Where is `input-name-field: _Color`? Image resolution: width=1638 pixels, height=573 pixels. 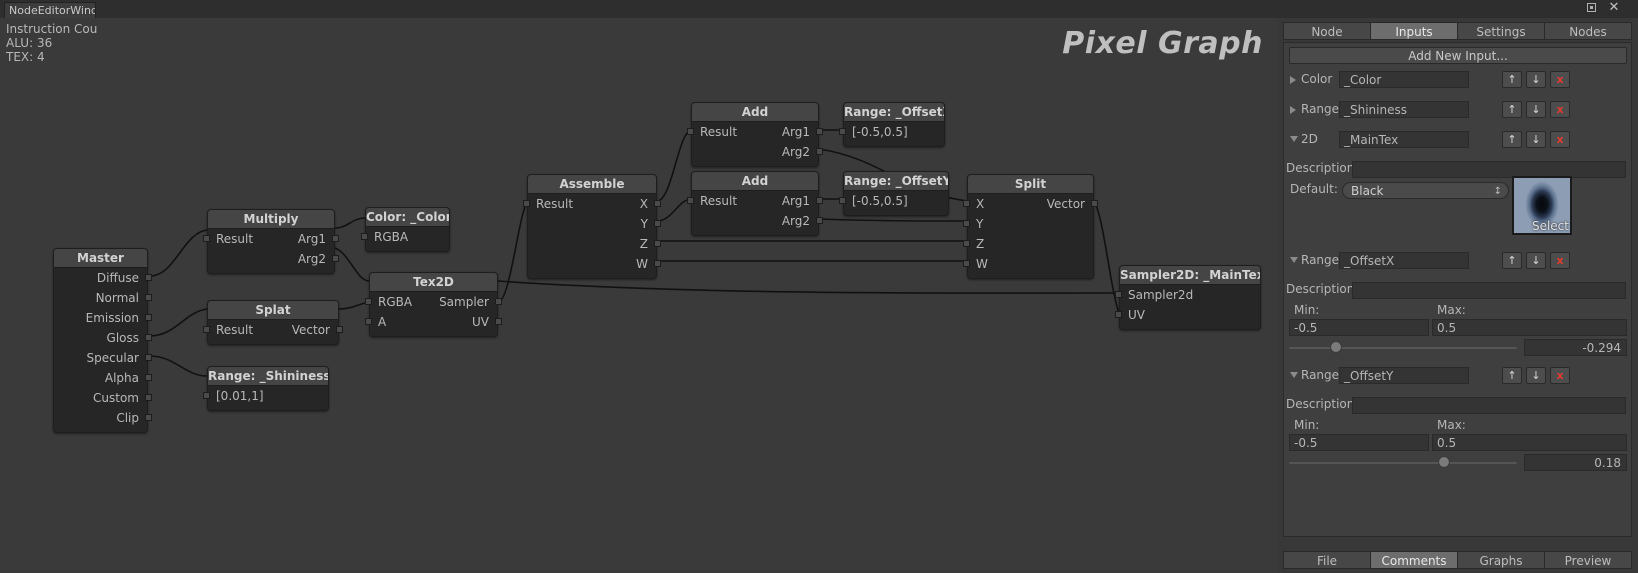
input-name-field: _Color is located at coordinates (1404, 79).